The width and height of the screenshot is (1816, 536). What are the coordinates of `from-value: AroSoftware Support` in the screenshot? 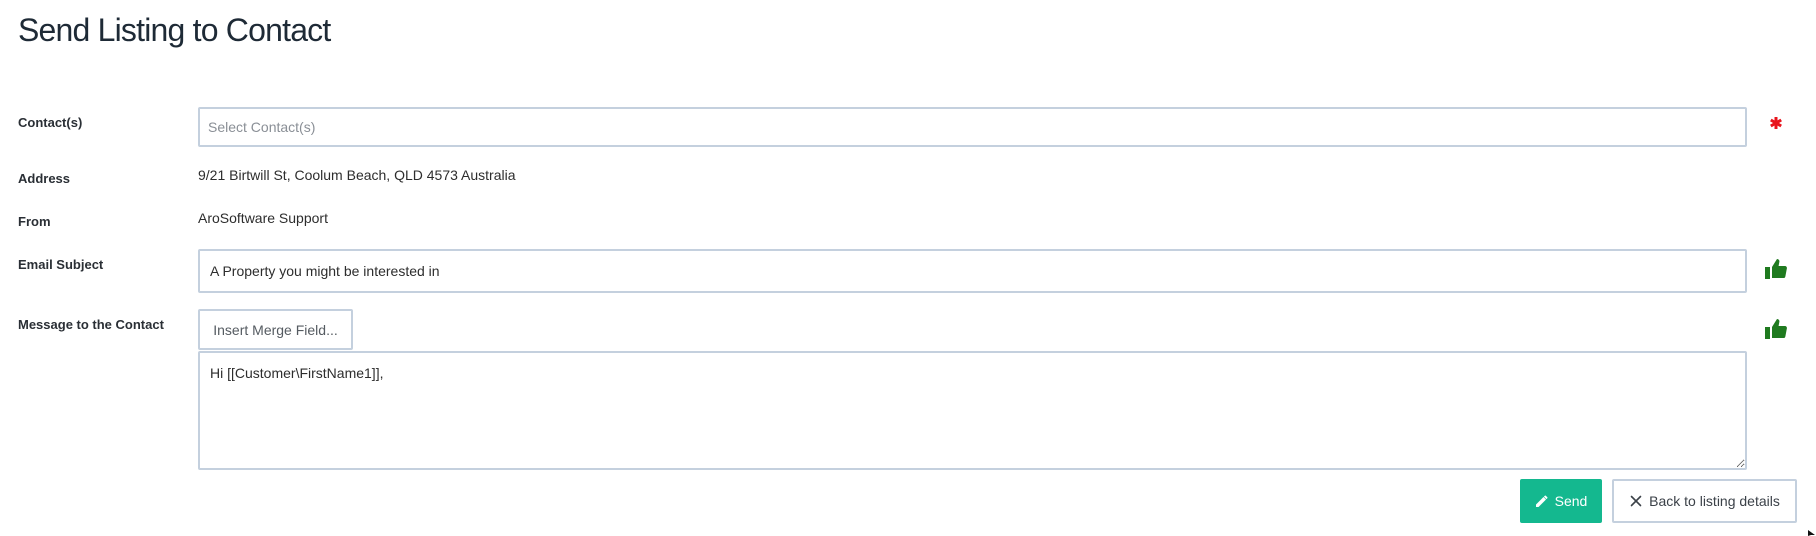 It's located at (263, 218).